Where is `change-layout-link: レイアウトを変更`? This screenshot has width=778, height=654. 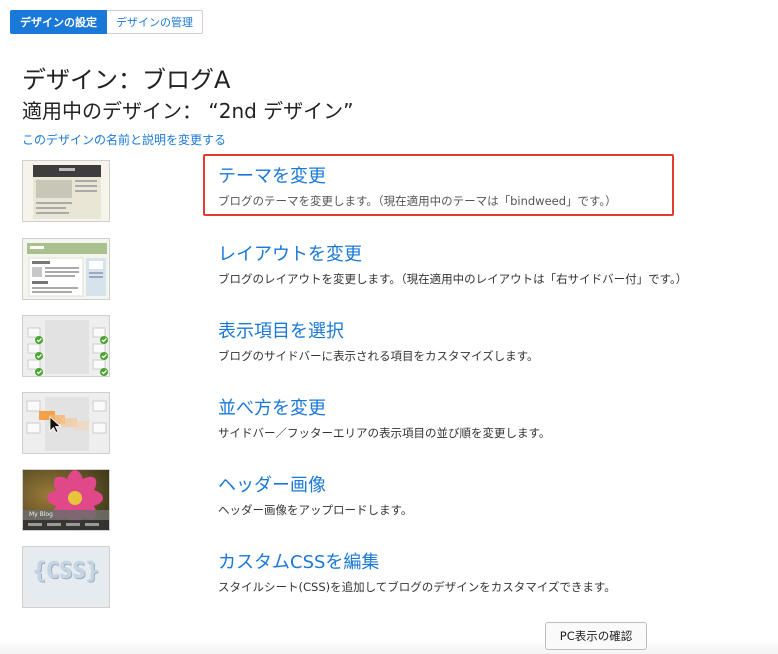
change-layout-link: レイアウトを変更 is located at coordinates (290, 253).